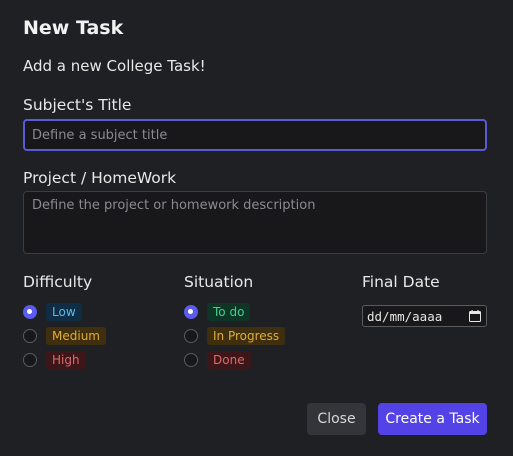 This screenshot has height=456, width=513. Describe the element at coordinates (475, 316) in the screenshot. I see `calendar-icon` at that location.